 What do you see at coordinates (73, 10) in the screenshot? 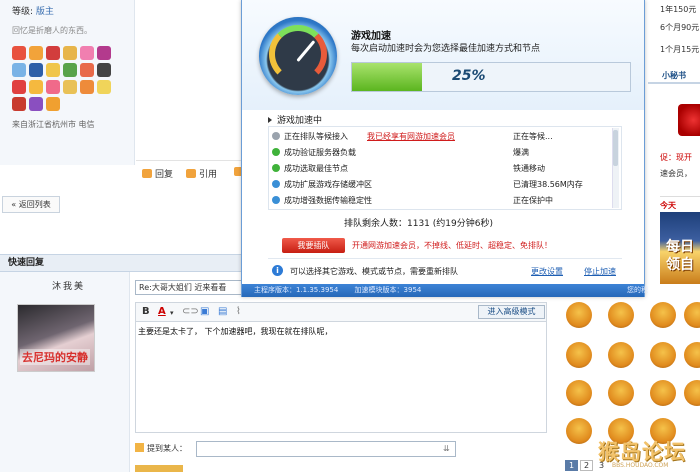
I see `user-rank: 等级: 版主` at bounding box center [73, 10].